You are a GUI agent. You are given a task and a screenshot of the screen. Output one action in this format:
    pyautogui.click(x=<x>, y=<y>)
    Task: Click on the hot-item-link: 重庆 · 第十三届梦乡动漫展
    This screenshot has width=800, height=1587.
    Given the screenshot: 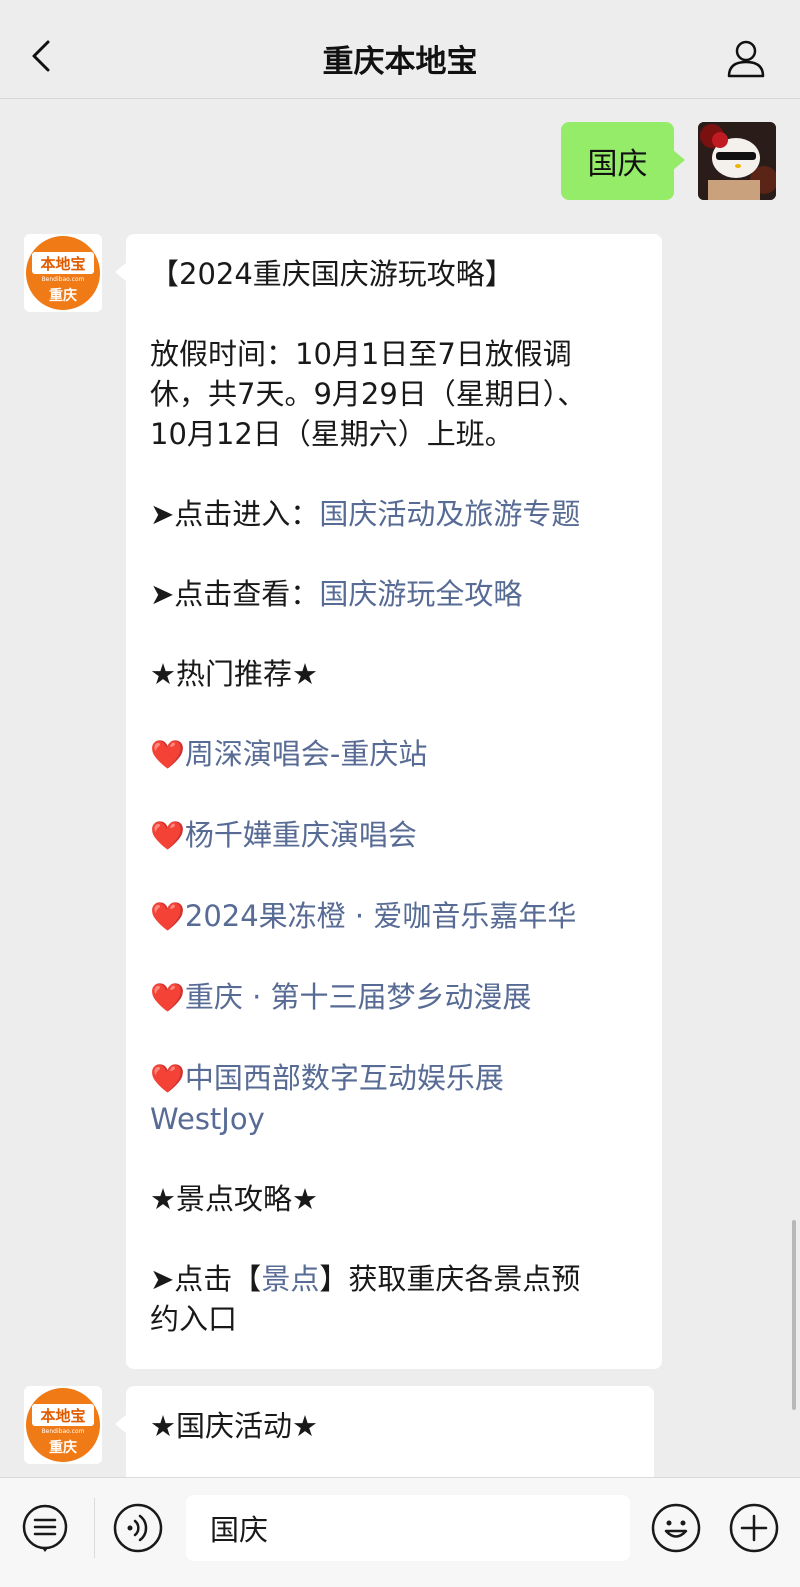 What is the action you would take?
    pyautogui.click(x=358, y=997)
    